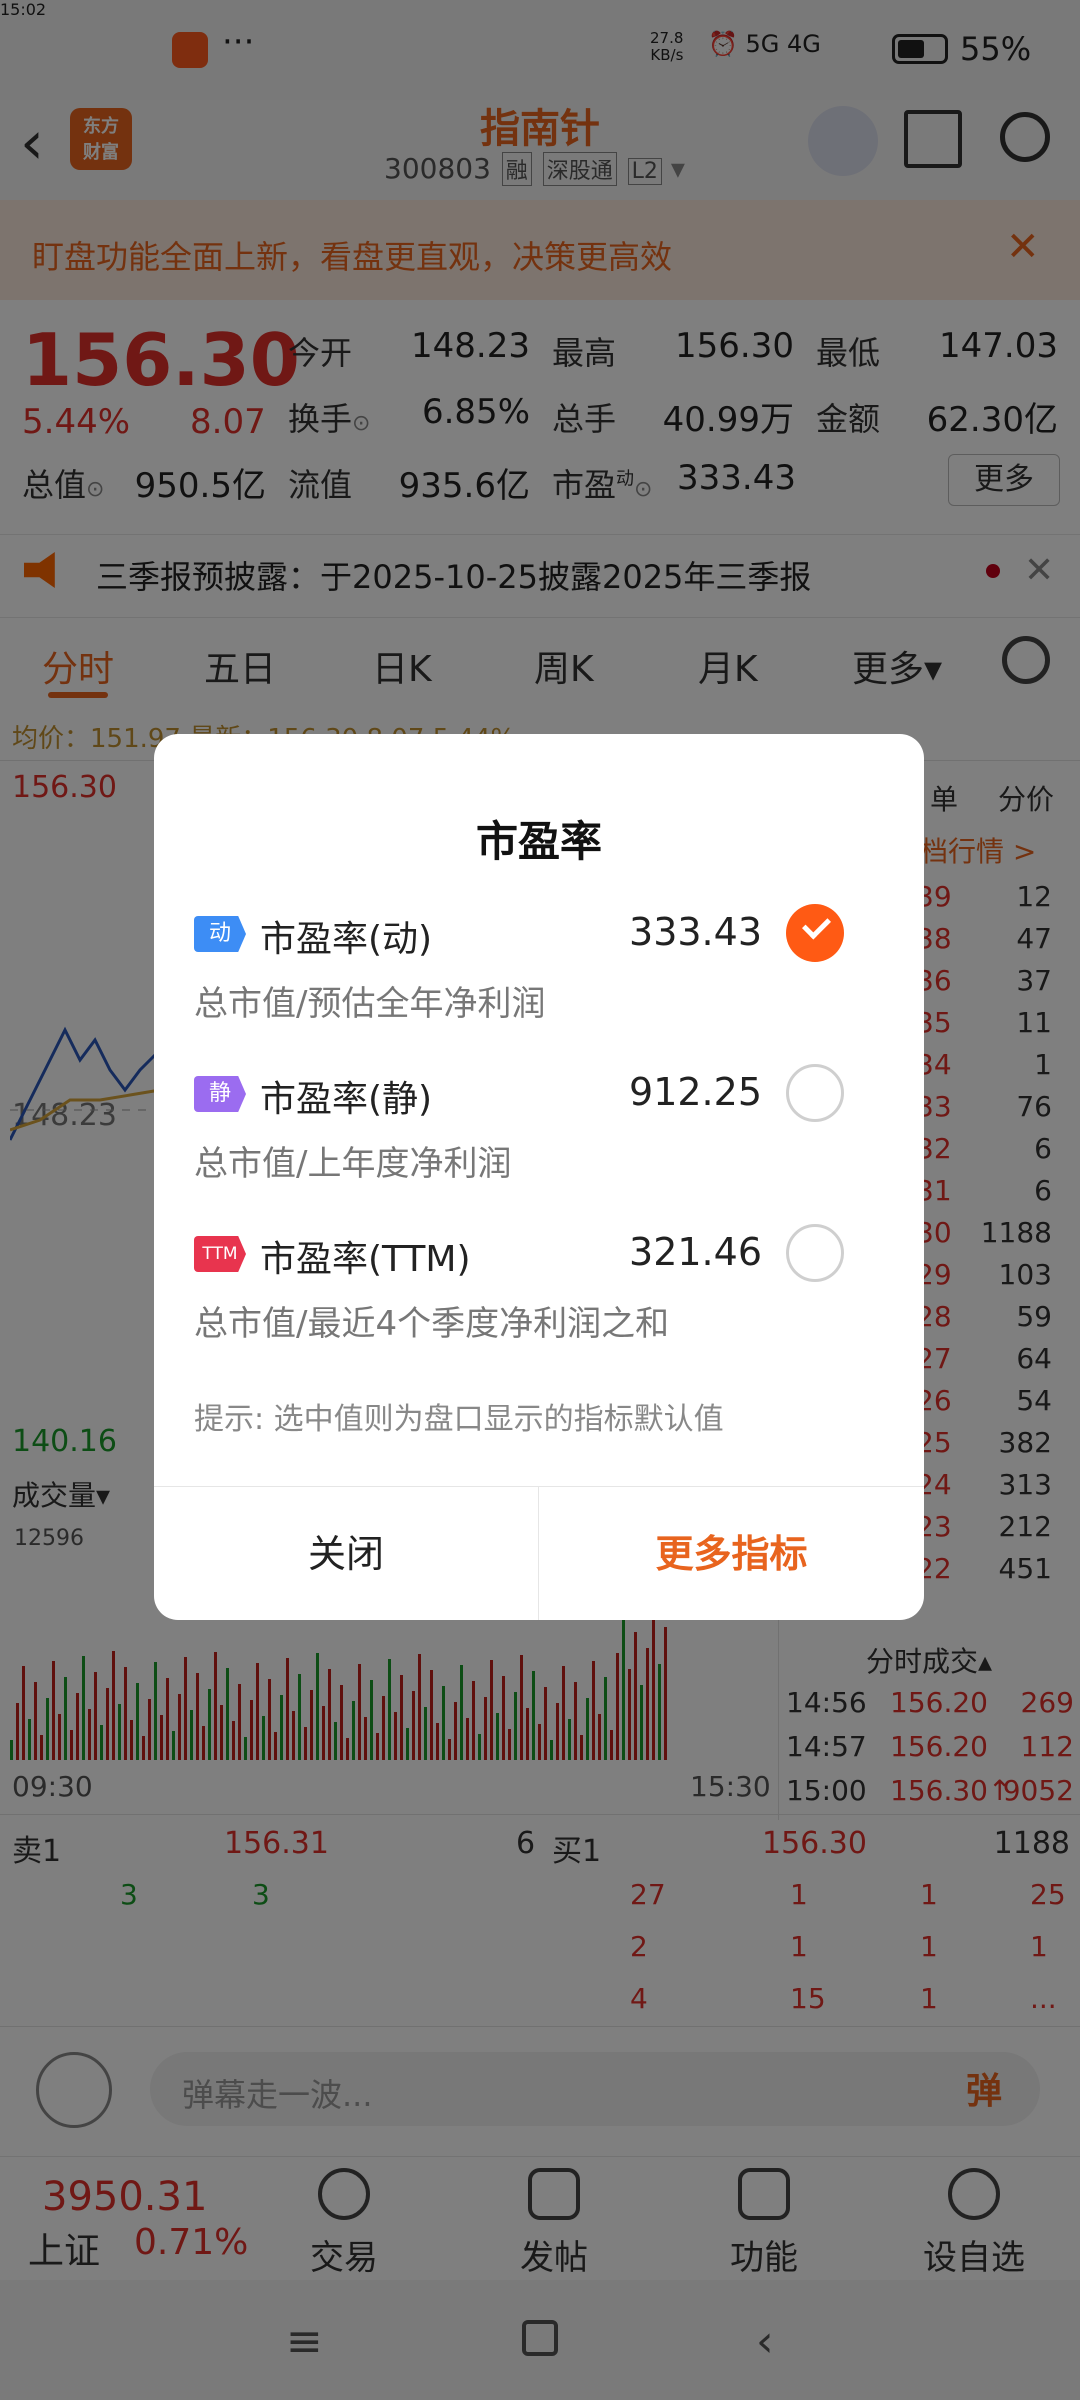  What do you see at coordinates (432, 1324) in the screenshot?
I see `option-desc: 总市值/最近4个季度净利润之和` at bounding box center [432, 1324].